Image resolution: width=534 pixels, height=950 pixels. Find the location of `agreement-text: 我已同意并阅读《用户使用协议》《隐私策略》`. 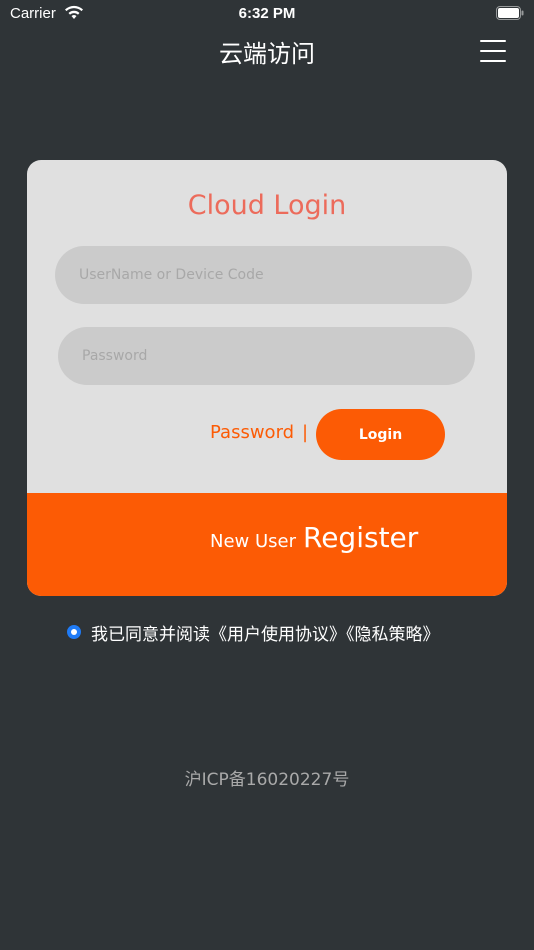

agreement-text: 我已同意并阅读《用户使用协议》《隐私策略》 is located at coordinates (265, 632).